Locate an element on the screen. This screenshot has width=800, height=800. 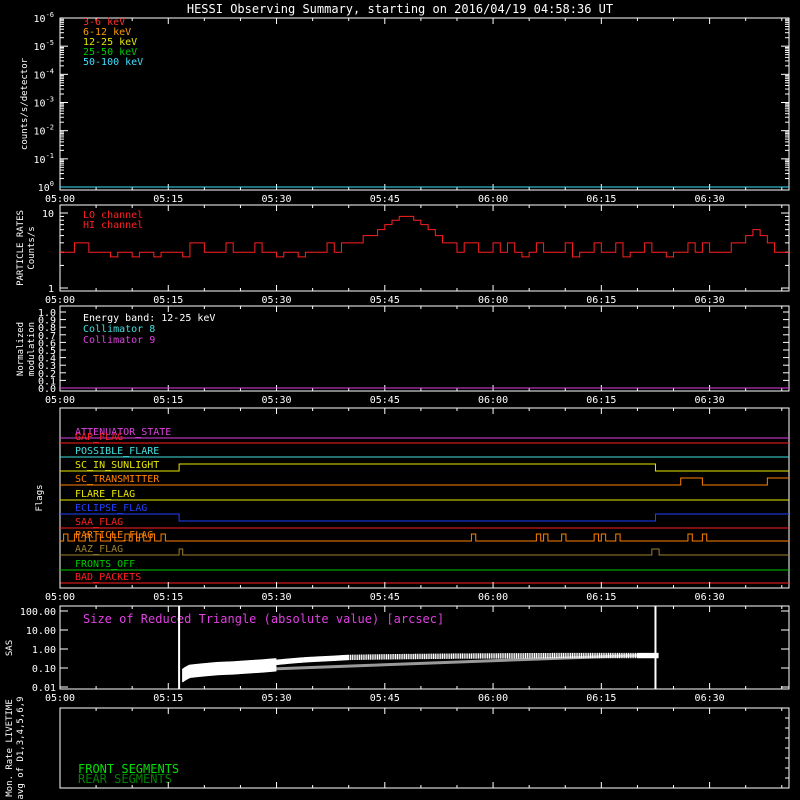
legend-entry: Energy band: 12-25 keV is located at coordinates (149, 318).